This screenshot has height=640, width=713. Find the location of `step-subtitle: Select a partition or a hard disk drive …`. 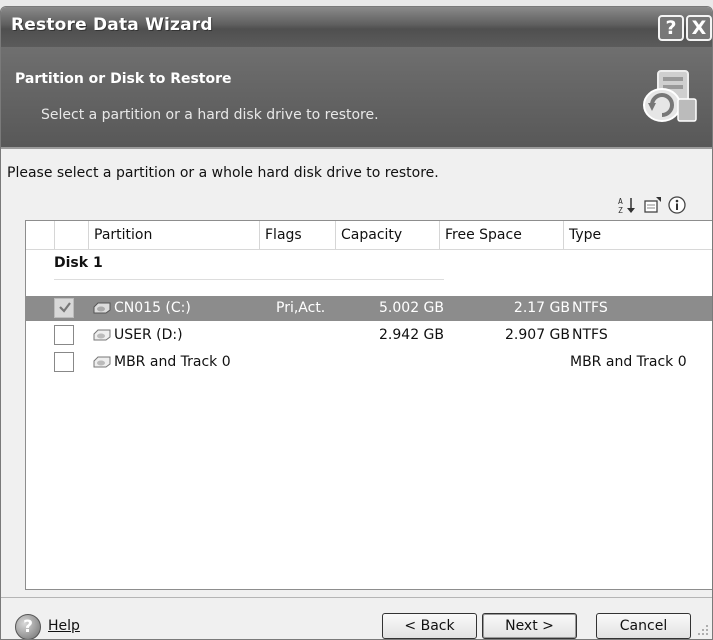

step-subtitle: Select a partition or a hard disk drive … is located at coordinates (210, 115).